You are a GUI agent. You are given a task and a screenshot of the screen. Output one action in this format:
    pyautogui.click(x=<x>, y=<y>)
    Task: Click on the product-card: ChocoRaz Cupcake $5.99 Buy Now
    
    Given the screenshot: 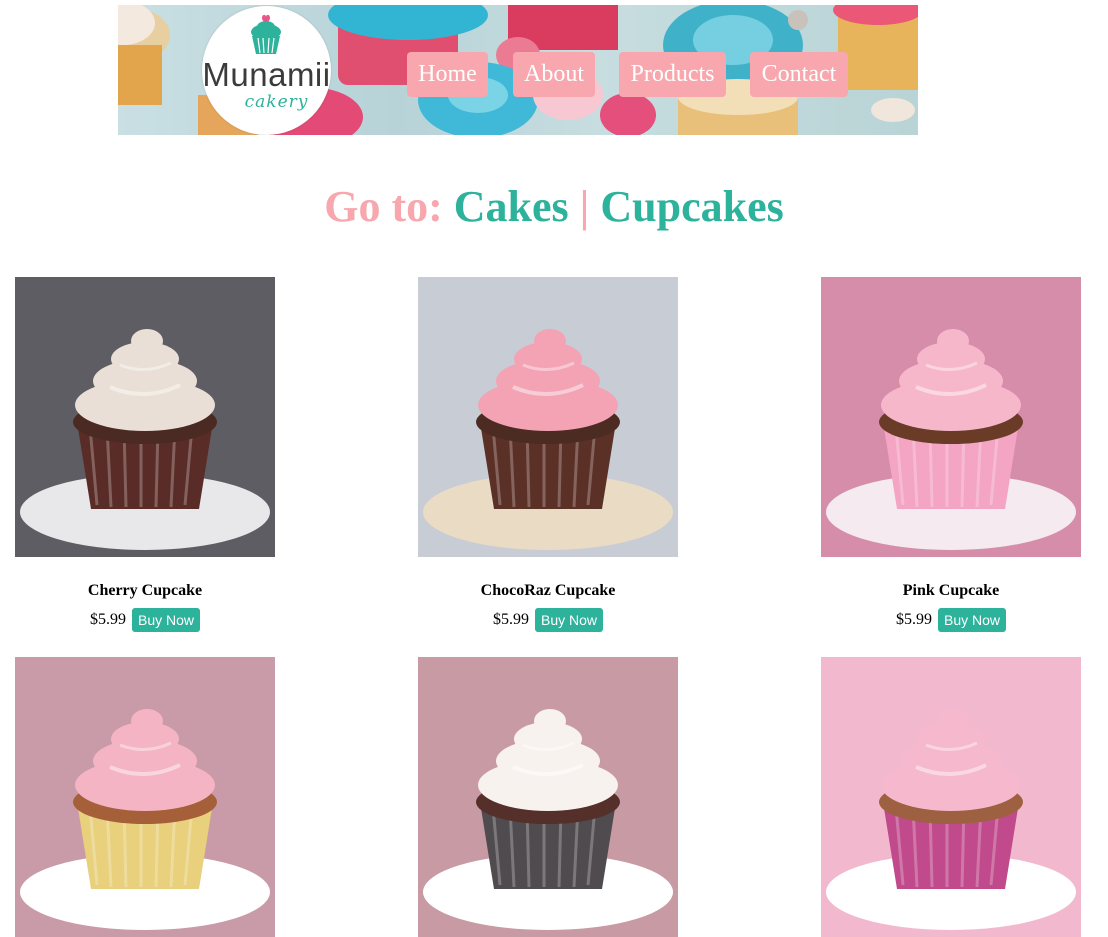 What is the action you would take?
    pyautogui.click(x=548, y=454)
    